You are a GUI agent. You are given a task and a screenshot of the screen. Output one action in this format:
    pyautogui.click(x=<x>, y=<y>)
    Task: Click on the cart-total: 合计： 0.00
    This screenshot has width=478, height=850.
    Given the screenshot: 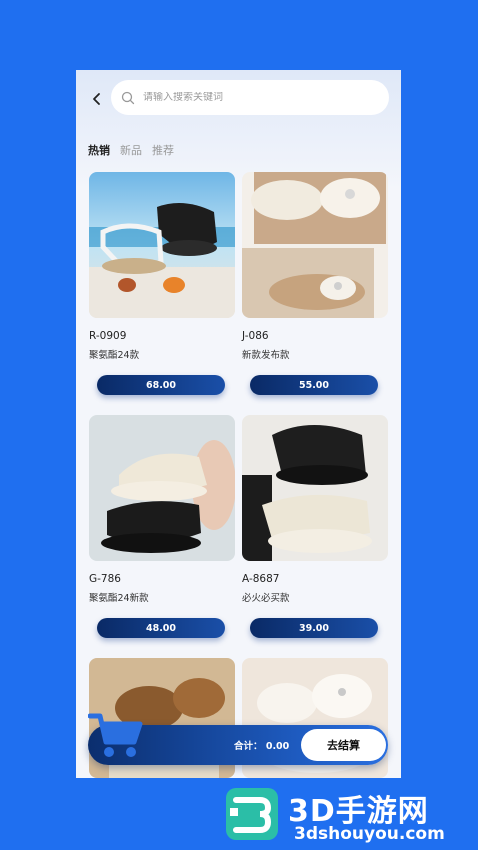 What is the action you would take?
    pyautogui.click(x=261, y=745)
    